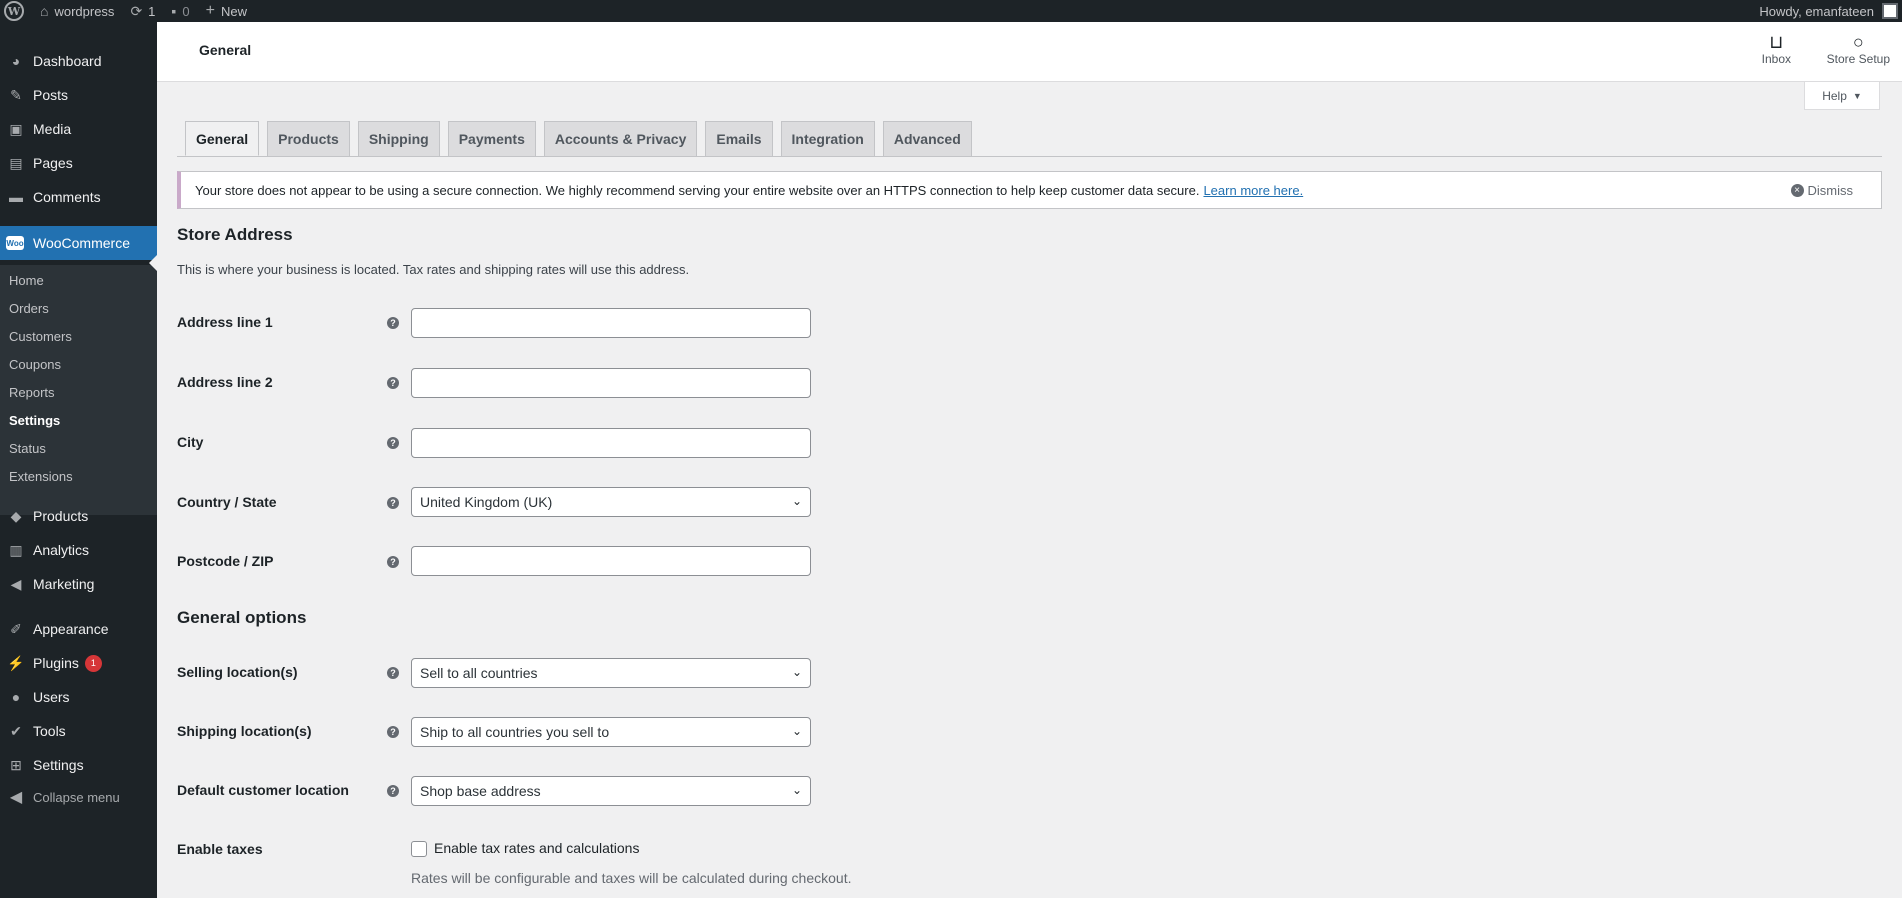  I want to click on sidebar-item-analytics: ▥ Analytics, so click(78, 550).